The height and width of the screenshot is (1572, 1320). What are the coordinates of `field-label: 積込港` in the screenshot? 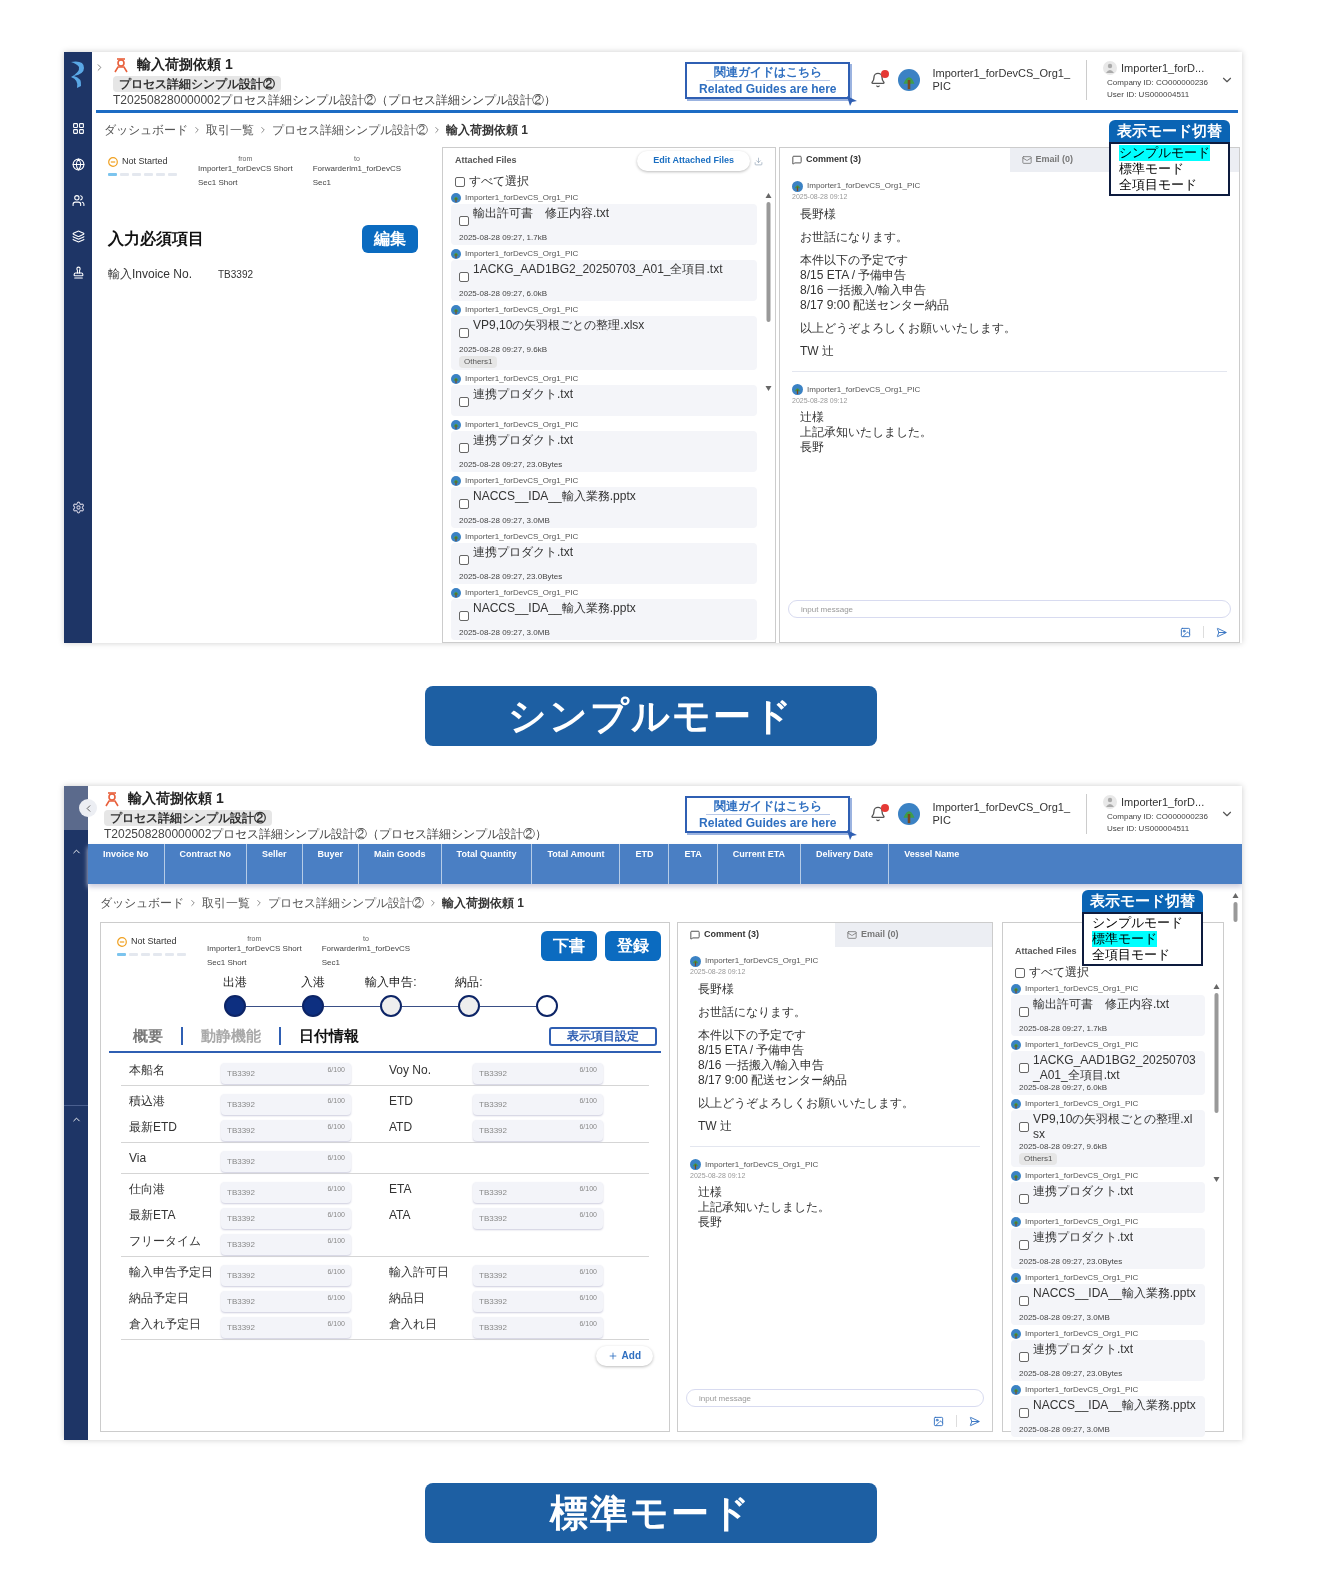 It's located at (147, 1101).